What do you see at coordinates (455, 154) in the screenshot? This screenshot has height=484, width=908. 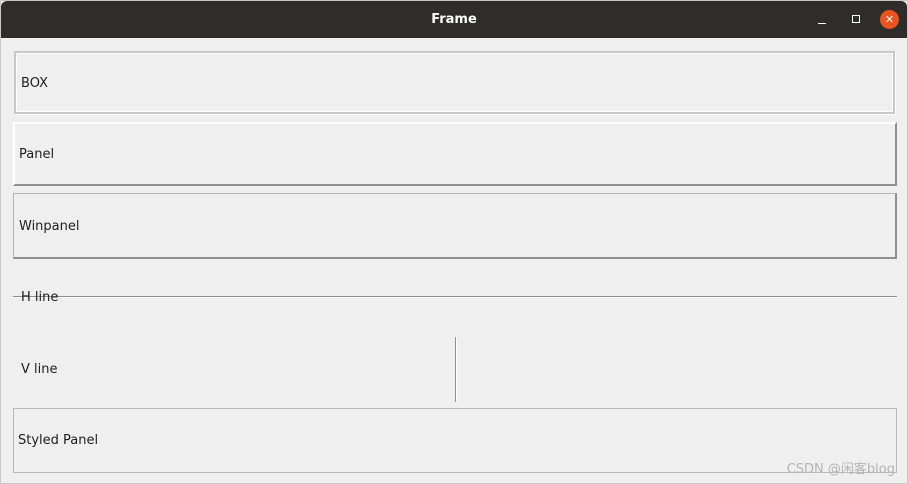 I see `panel-frame` at bounding box center [455, 154].